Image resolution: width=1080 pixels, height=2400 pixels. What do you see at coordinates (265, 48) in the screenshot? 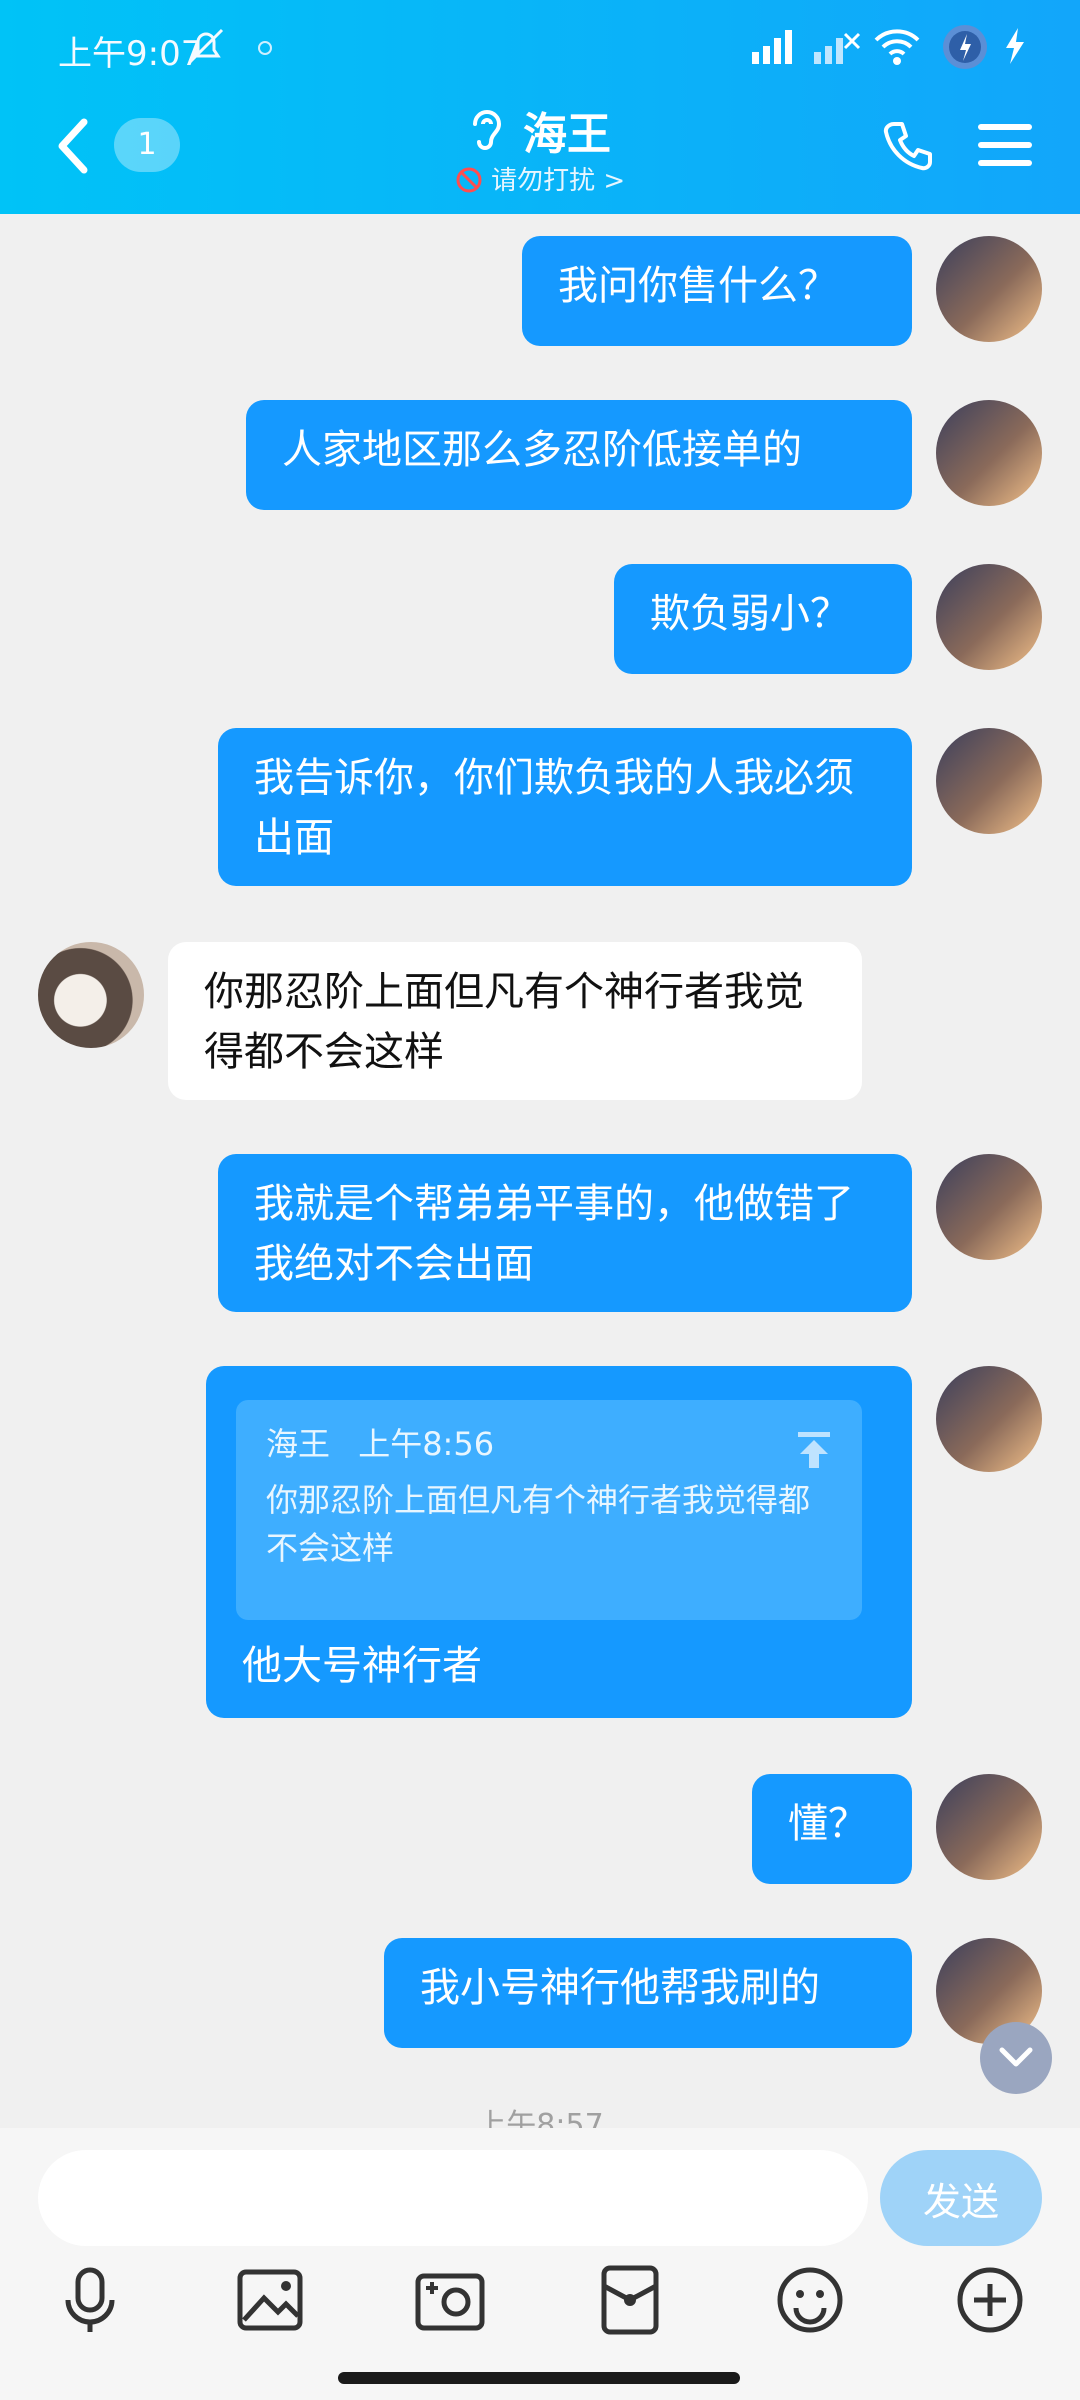
I see `notification-dot-icon` at bounding box center [265, 48].